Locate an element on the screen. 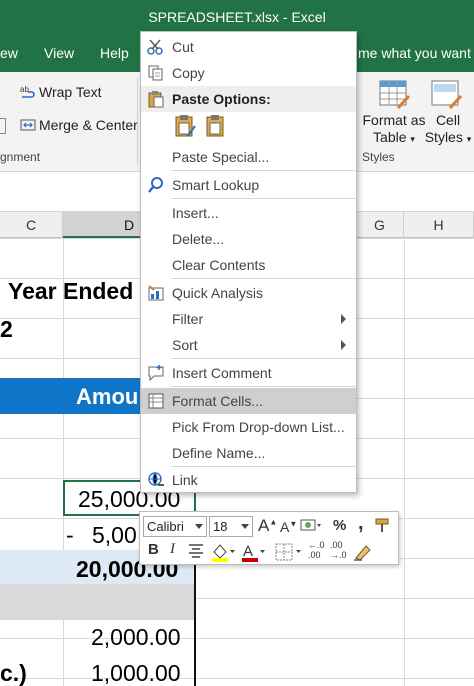 This screenshot has height=686, width=474. increase-decimal-icon: ←.0.00 is located at coordinates (316, 550).